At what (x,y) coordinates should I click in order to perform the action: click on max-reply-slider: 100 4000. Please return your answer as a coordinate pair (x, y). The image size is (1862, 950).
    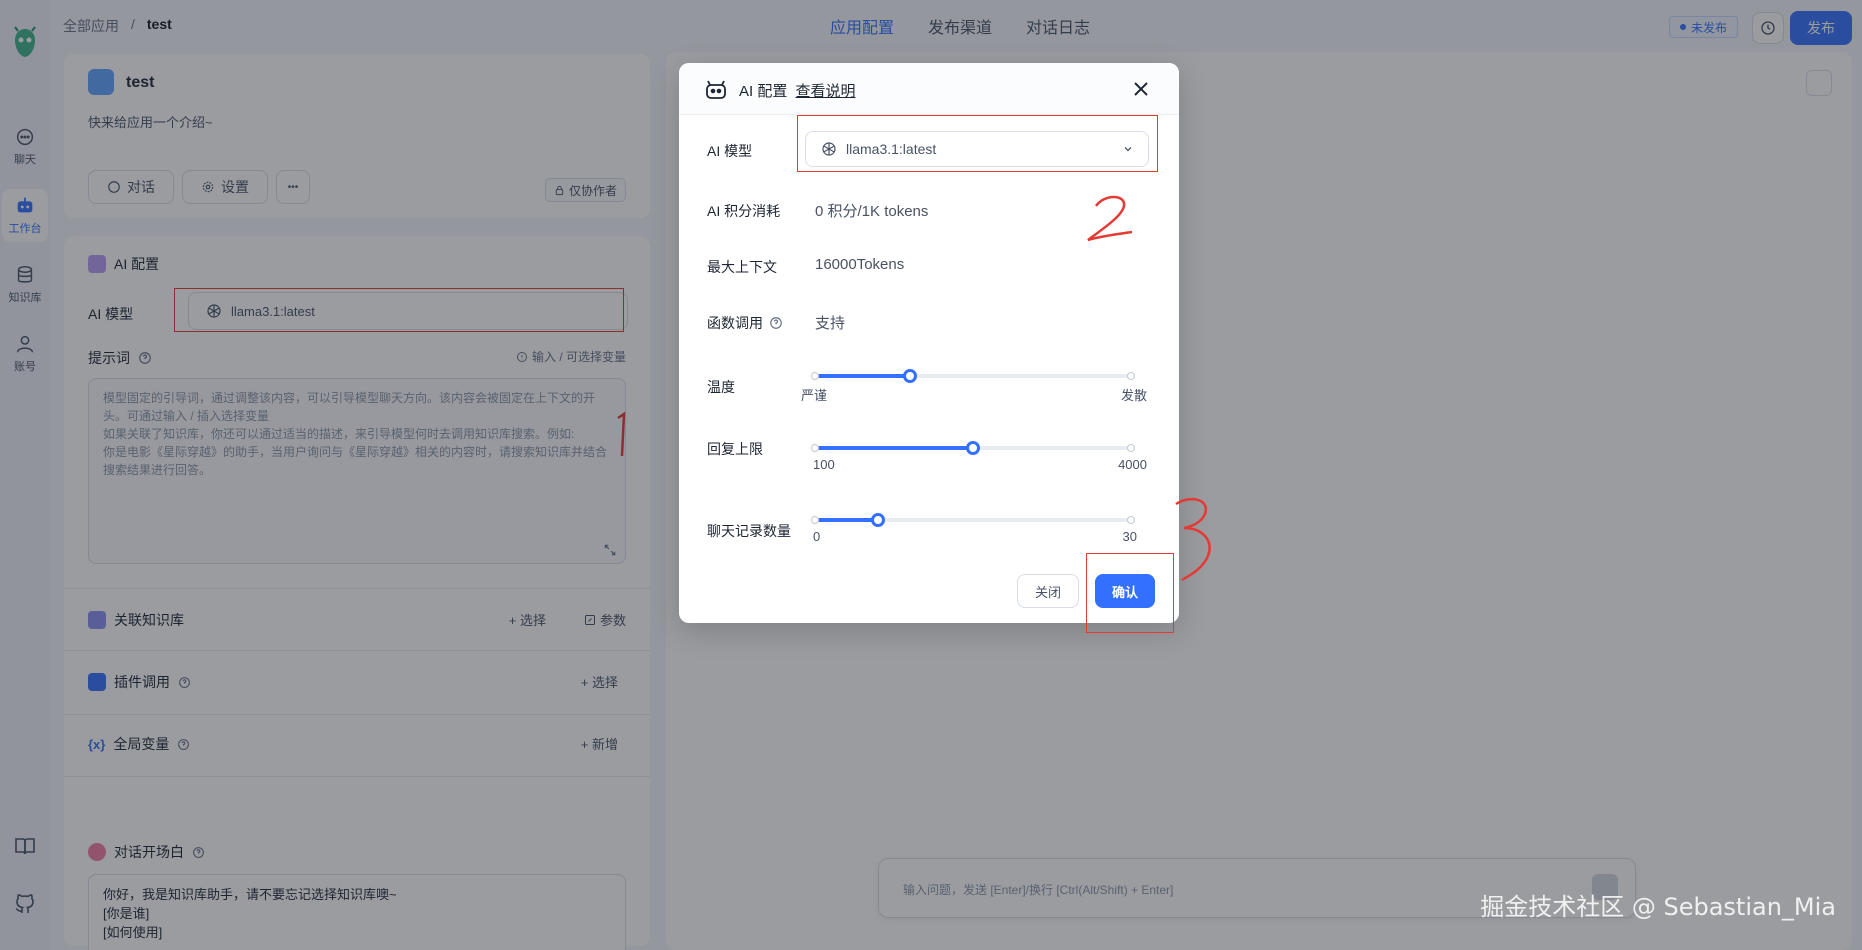
    Looking at the image, I should click on (979, 453).